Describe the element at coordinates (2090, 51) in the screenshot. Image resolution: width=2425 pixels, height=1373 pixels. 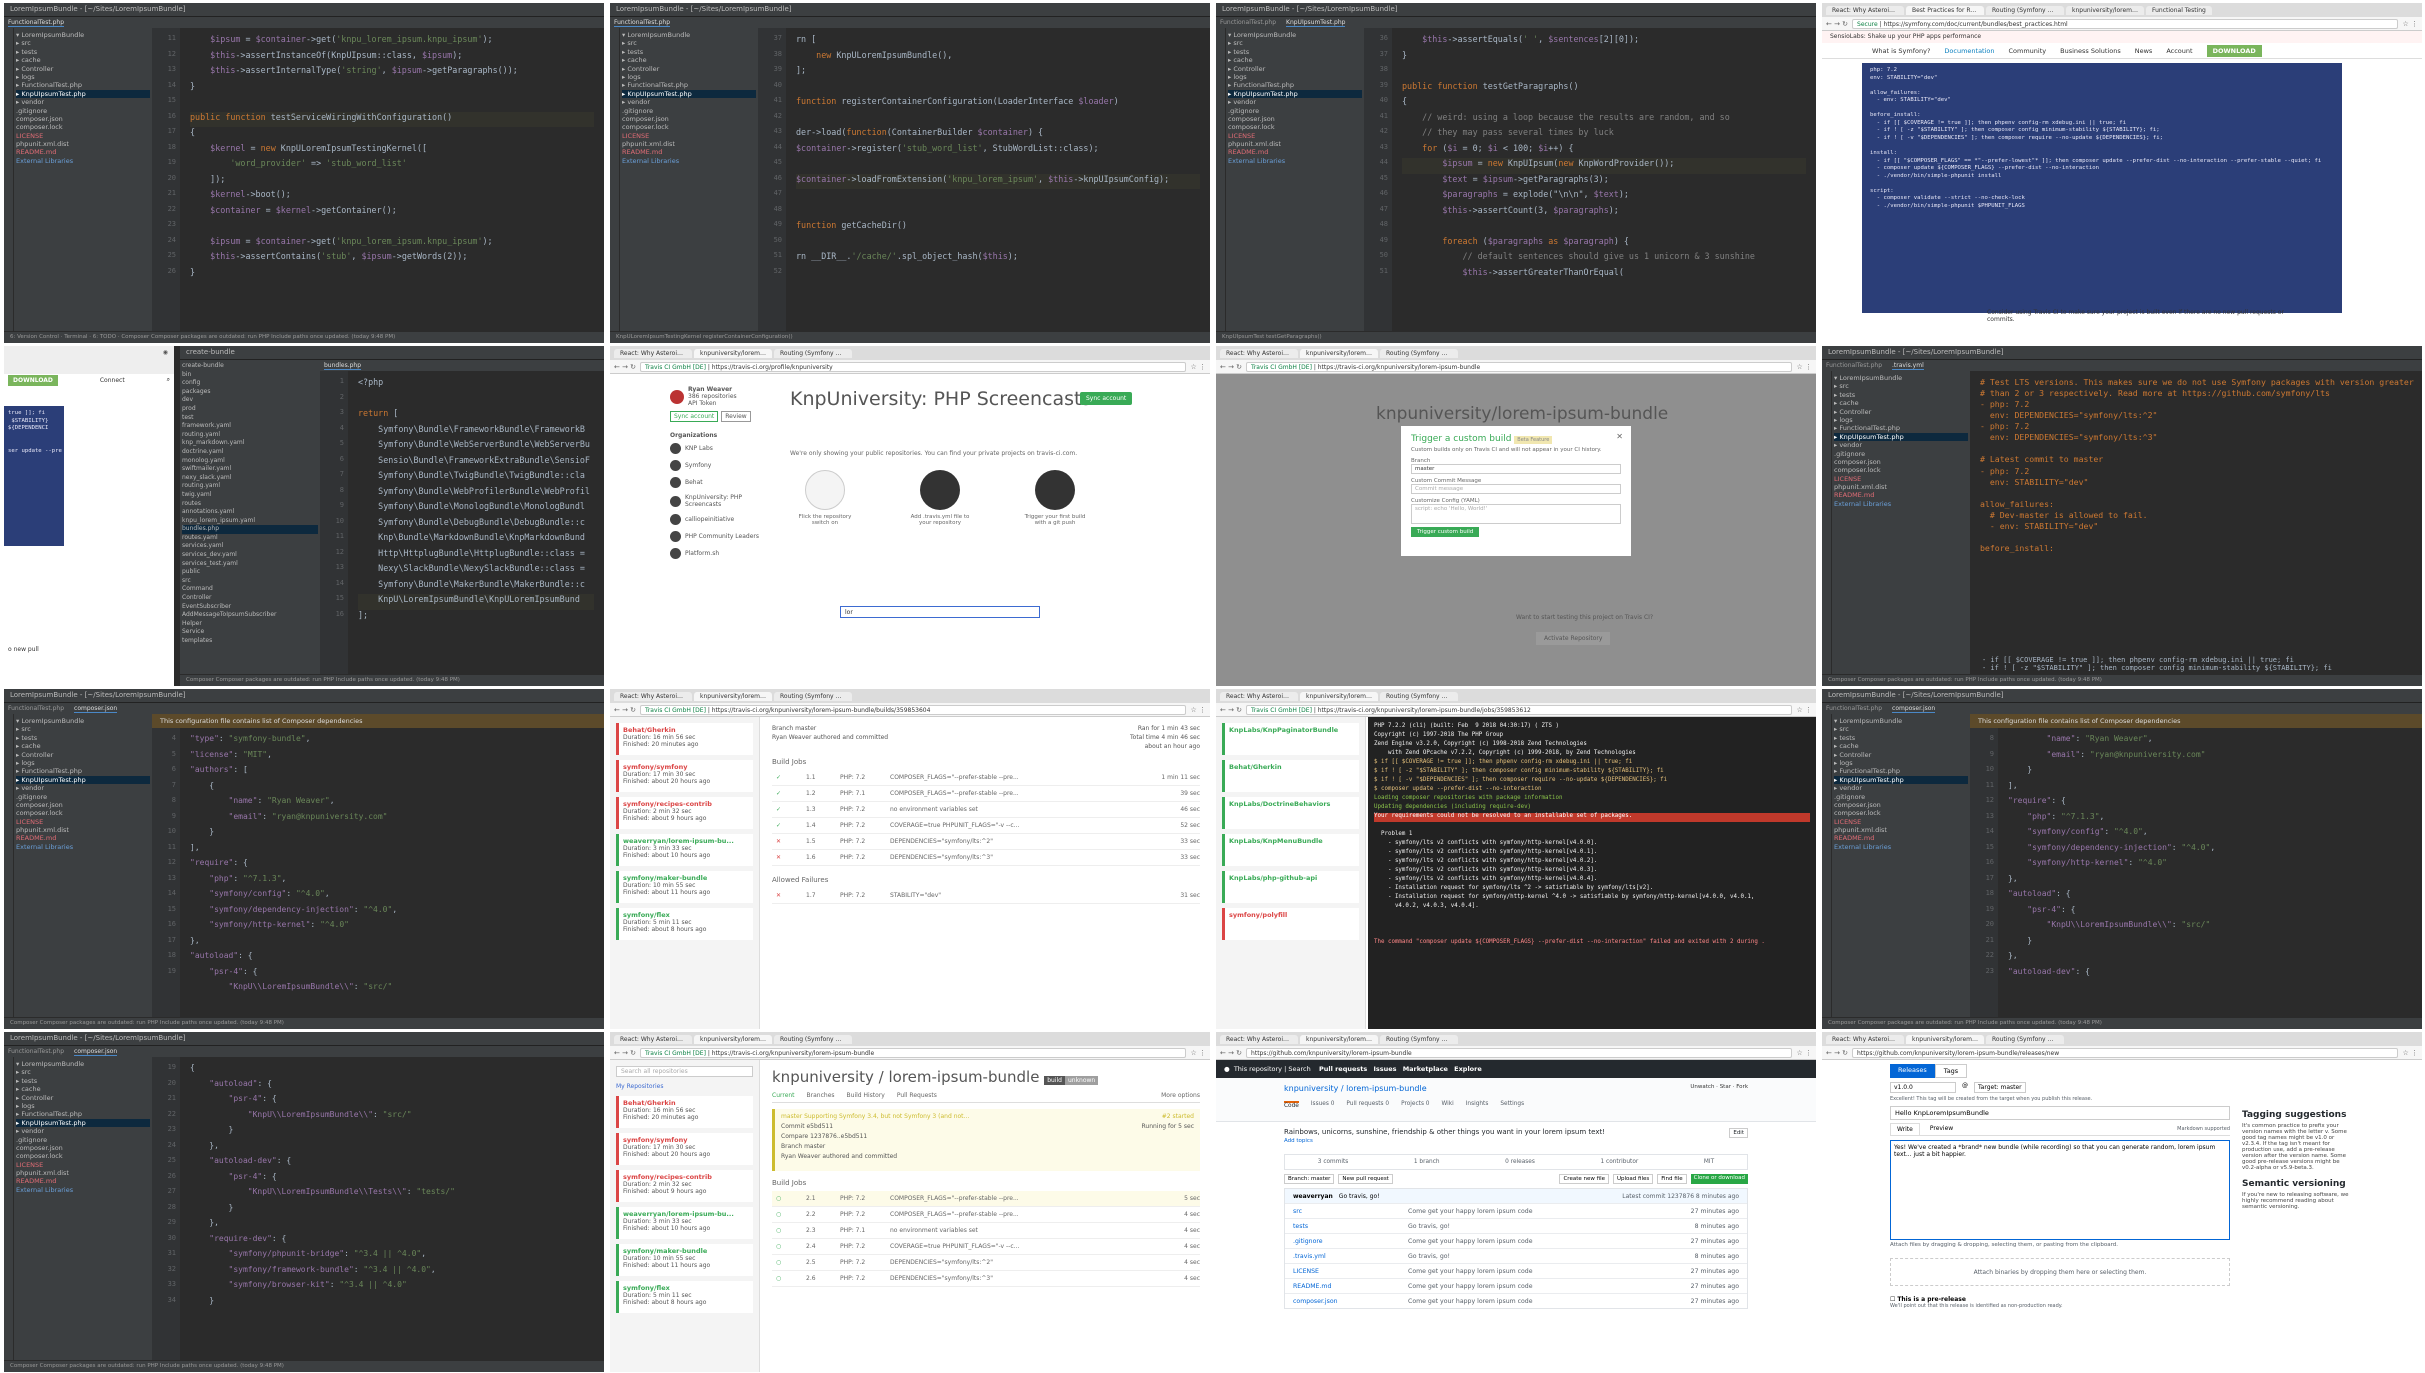
I see `nav-item: Business Solutions` at that location.